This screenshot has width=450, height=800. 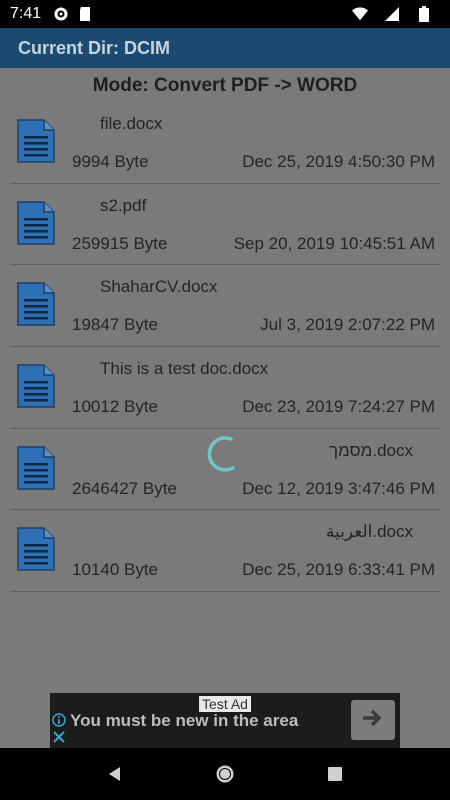 What do you see at coordinates (335, 774) in the screenshot?
I see `recents-icon` at bounding box center [335, 774].